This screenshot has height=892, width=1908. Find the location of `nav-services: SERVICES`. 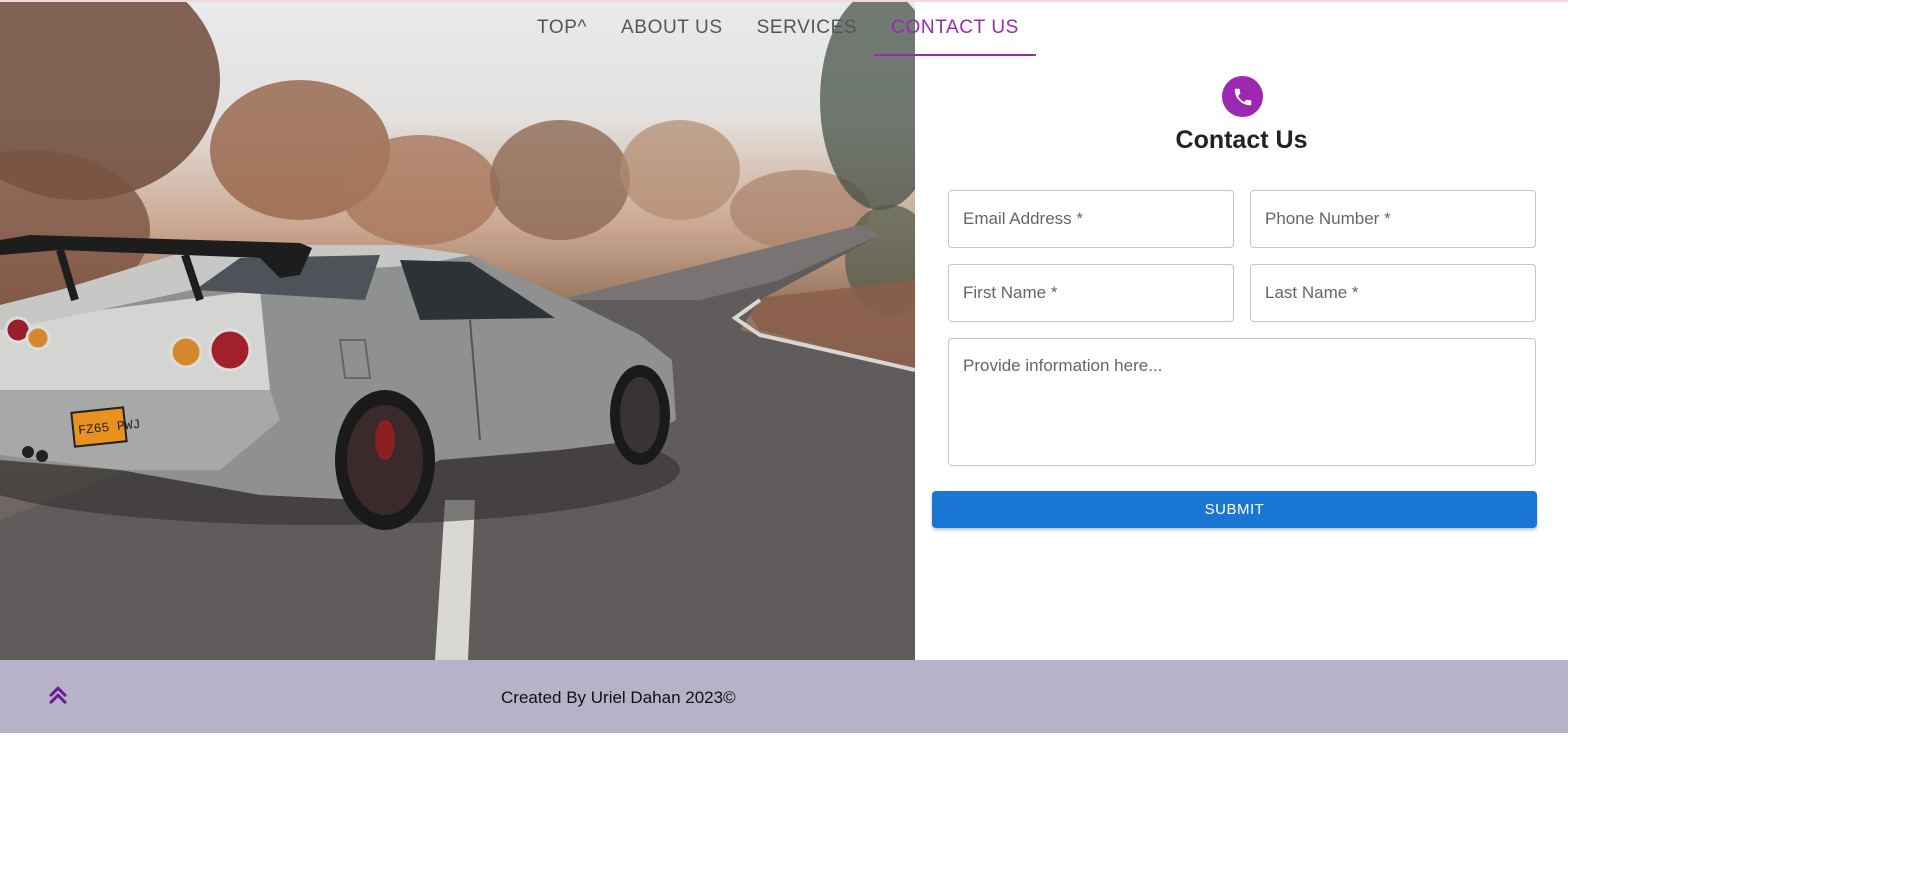

nav-services: SERVICES is located at coordinates (807, 28).